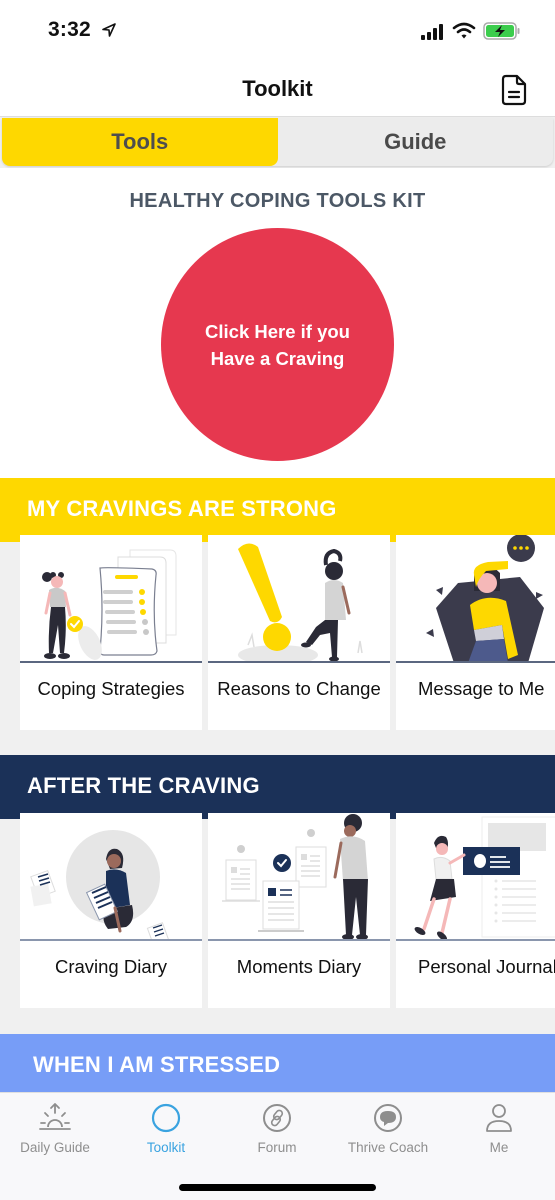 The height and width of the screenshot is (1200, 555). Describe the element at coordinates (111, 688) in the screenshot. I see `card-label: Coping Strategies` at that location.